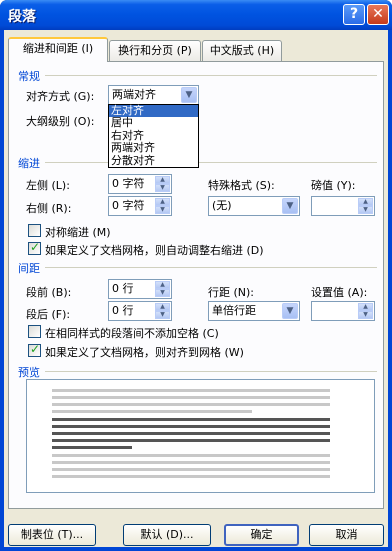  Describe the element at coordinates (154, 250) in the screenshot. I see `auto-adjust-indent-label: 如果定义了文档网格，则自动调整右缩进 (D)` at that location.